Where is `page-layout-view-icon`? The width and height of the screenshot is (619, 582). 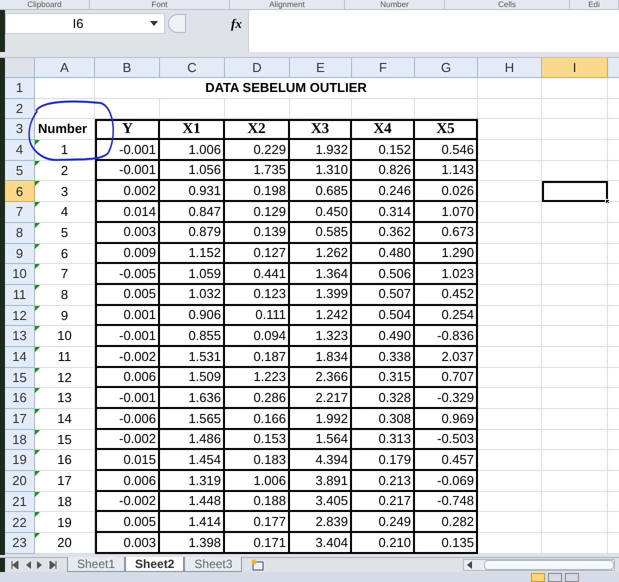
page-layout-view-icon is located at coordinates (555, 577).